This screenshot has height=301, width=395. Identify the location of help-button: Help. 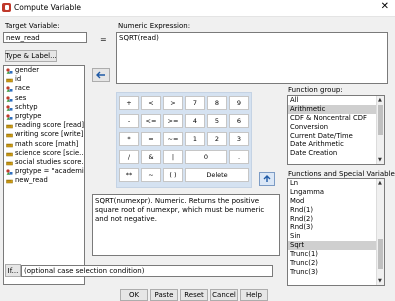
(254, 295).